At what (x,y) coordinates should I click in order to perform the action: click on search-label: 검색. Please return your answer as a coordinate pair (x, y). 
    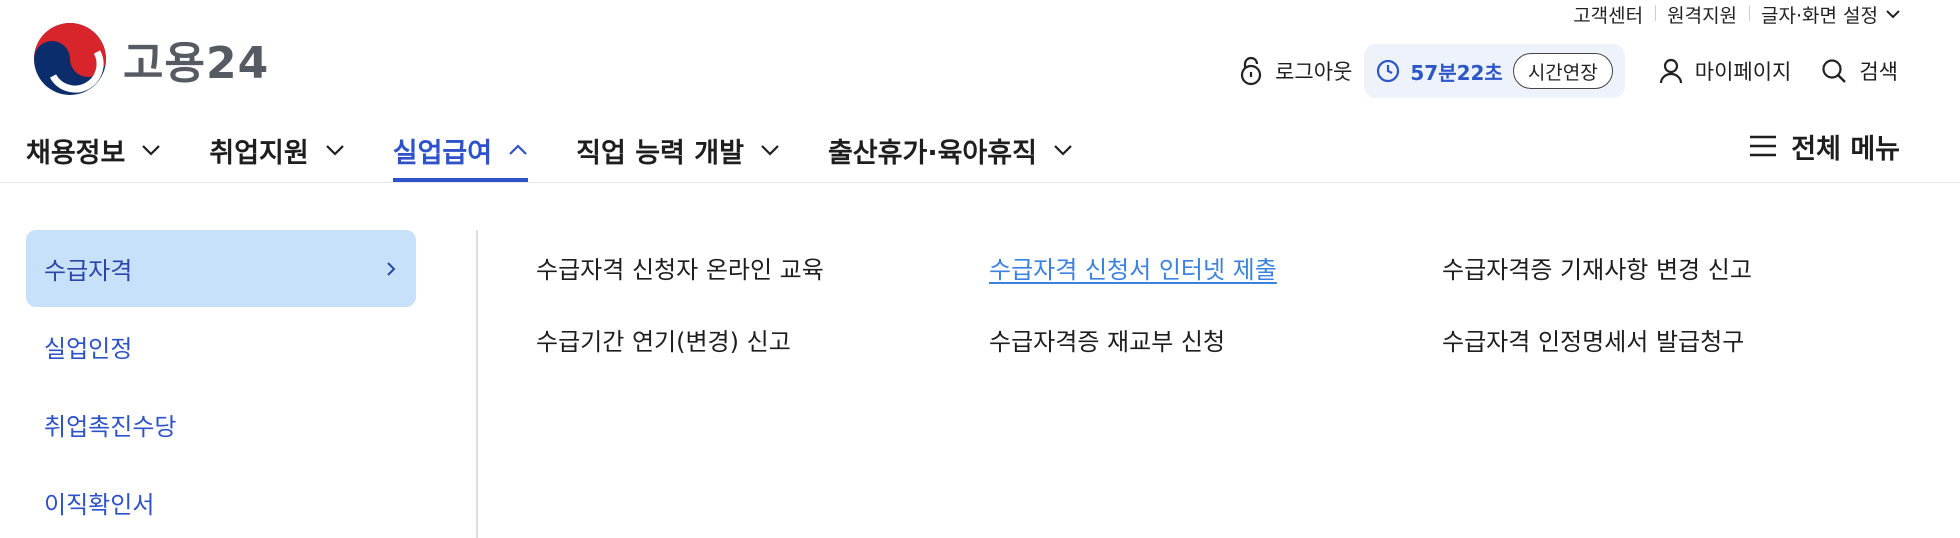
    Looking at the image, I should click on (1878, 72).